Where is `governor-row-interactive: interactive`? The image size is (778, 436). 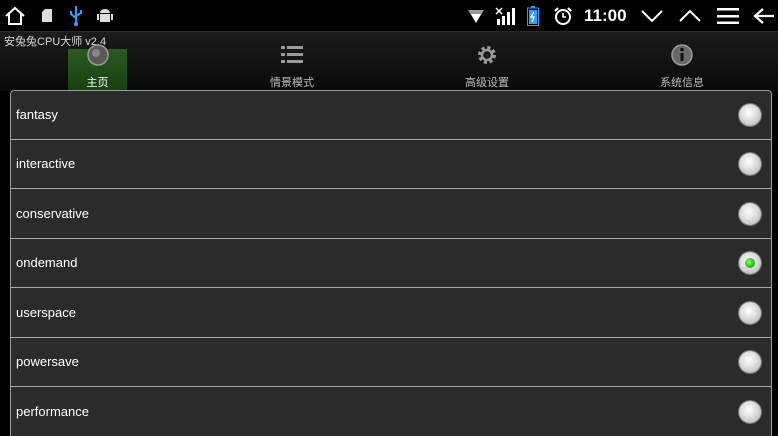 governor-row-interactive: interactive is located at coordinates (391, 164).